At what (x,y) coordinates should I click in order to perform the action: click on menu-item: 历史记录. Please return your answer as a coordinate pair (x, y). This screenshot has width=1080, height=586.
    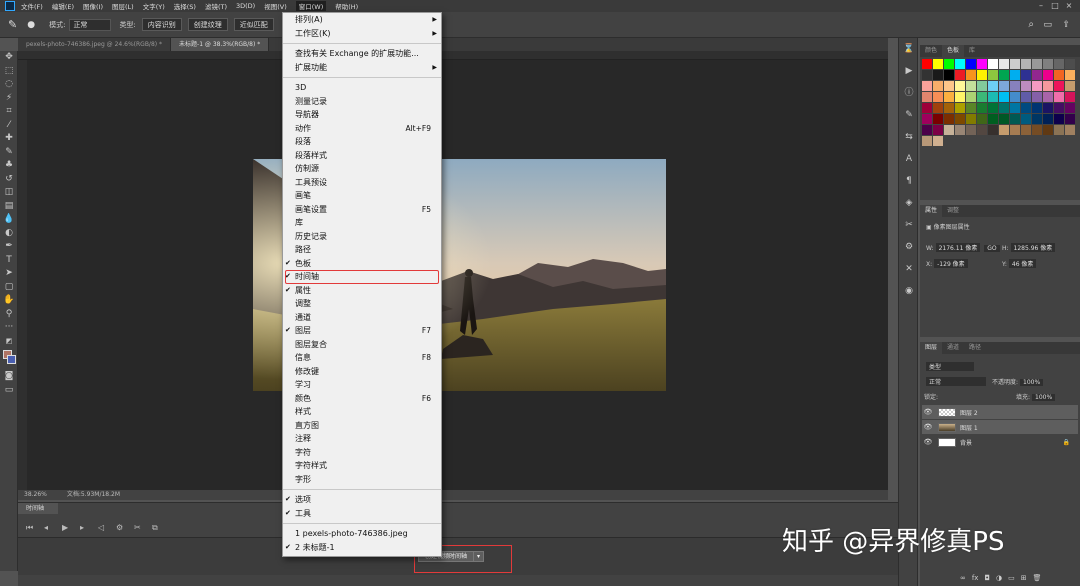
    Looking at the image, I should click on (362, 237).